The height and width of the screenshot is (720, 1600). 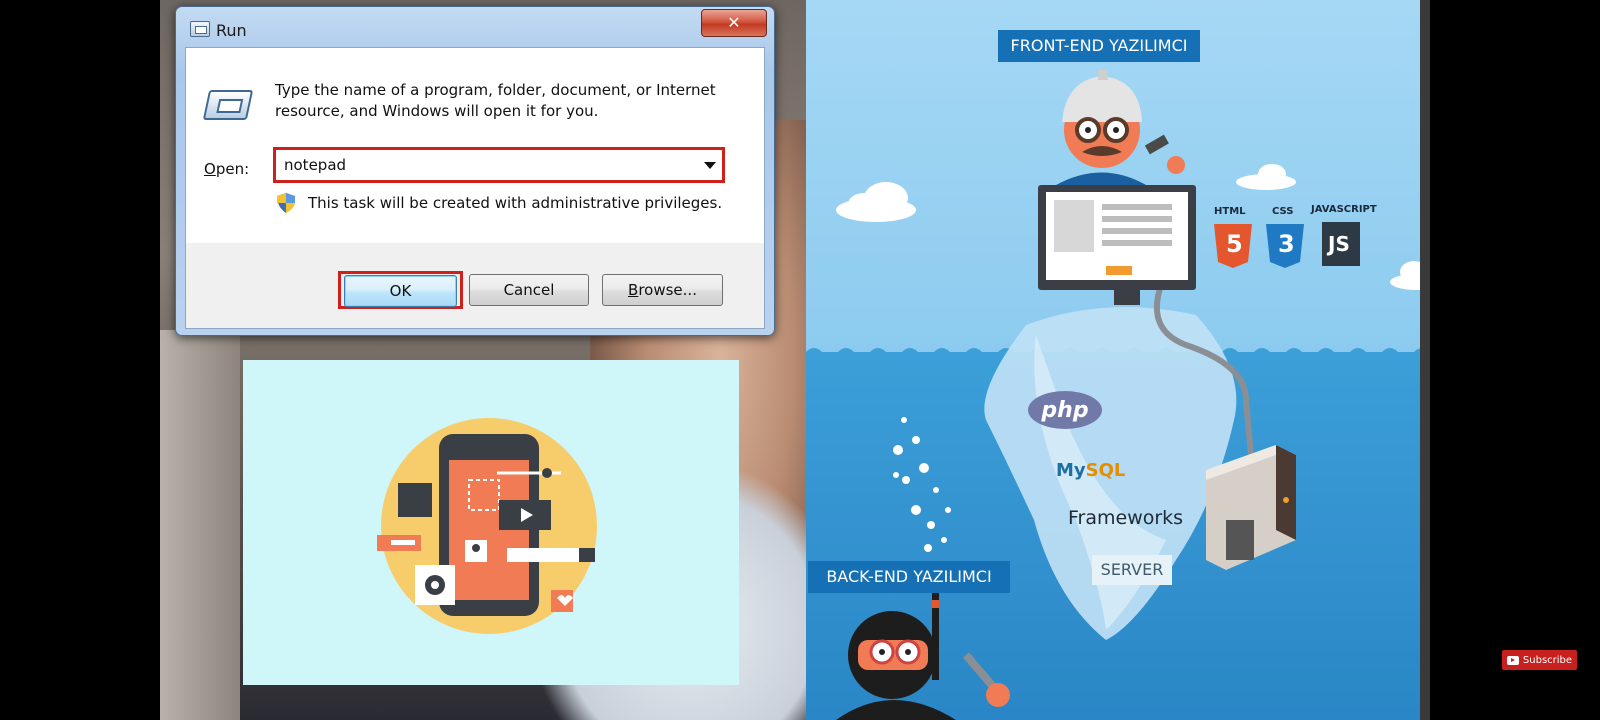 I want to click on panel-edge, so click(x=1425, y=360).